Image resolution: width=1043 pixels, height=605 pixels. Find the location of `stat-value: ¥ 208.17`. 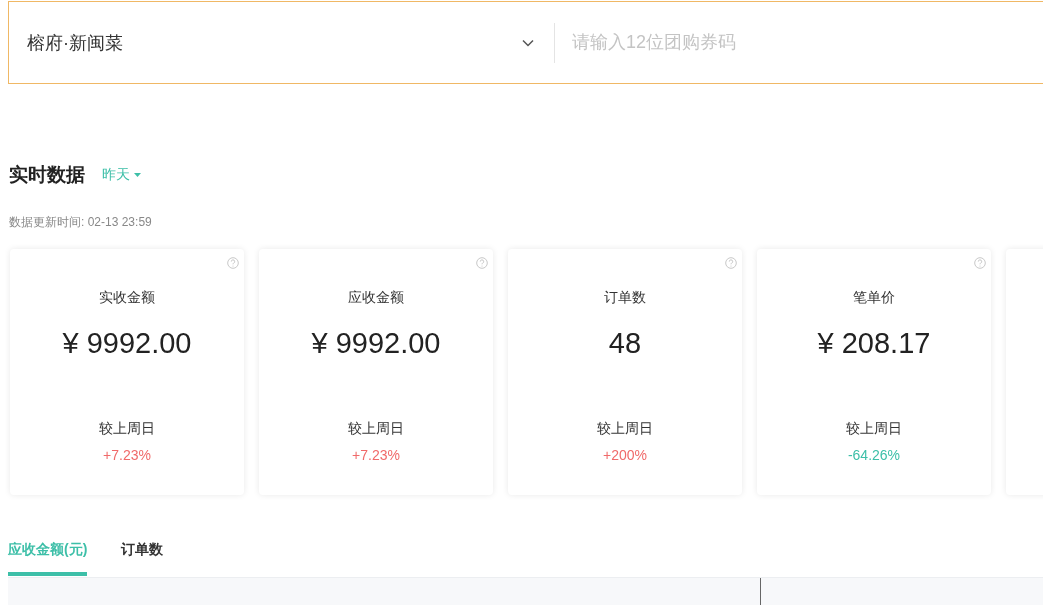

stat-value: ¥ 208.17 is located at coordinates (874, 343).